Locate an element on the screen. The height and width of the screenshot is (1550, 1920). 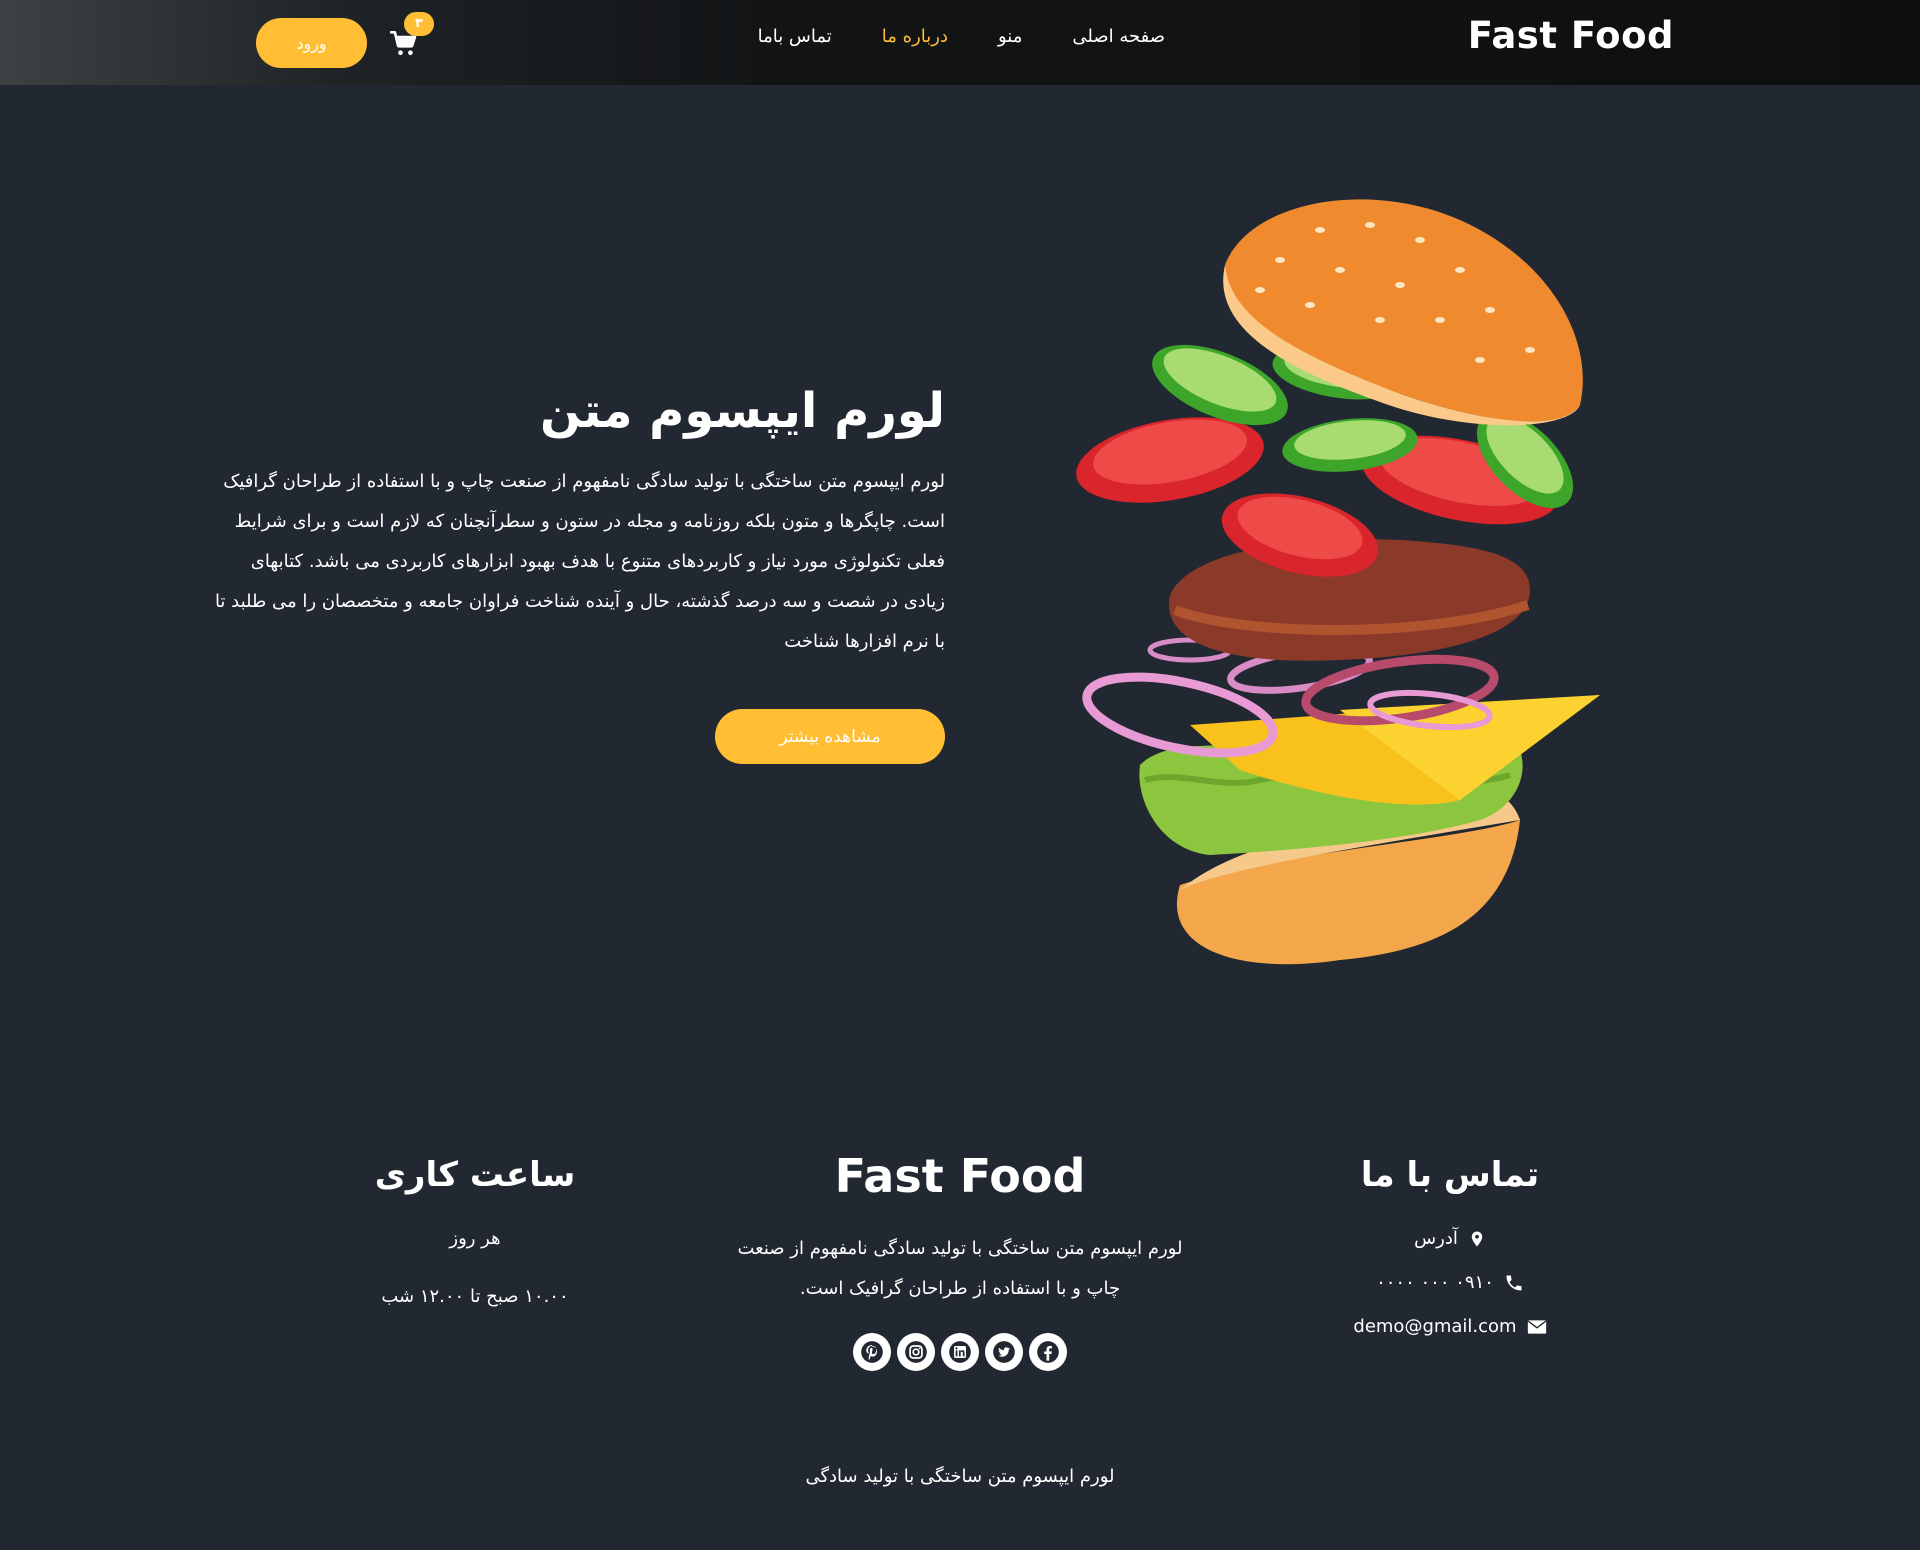
burger-illustration is located at coordinates (1338, 582).